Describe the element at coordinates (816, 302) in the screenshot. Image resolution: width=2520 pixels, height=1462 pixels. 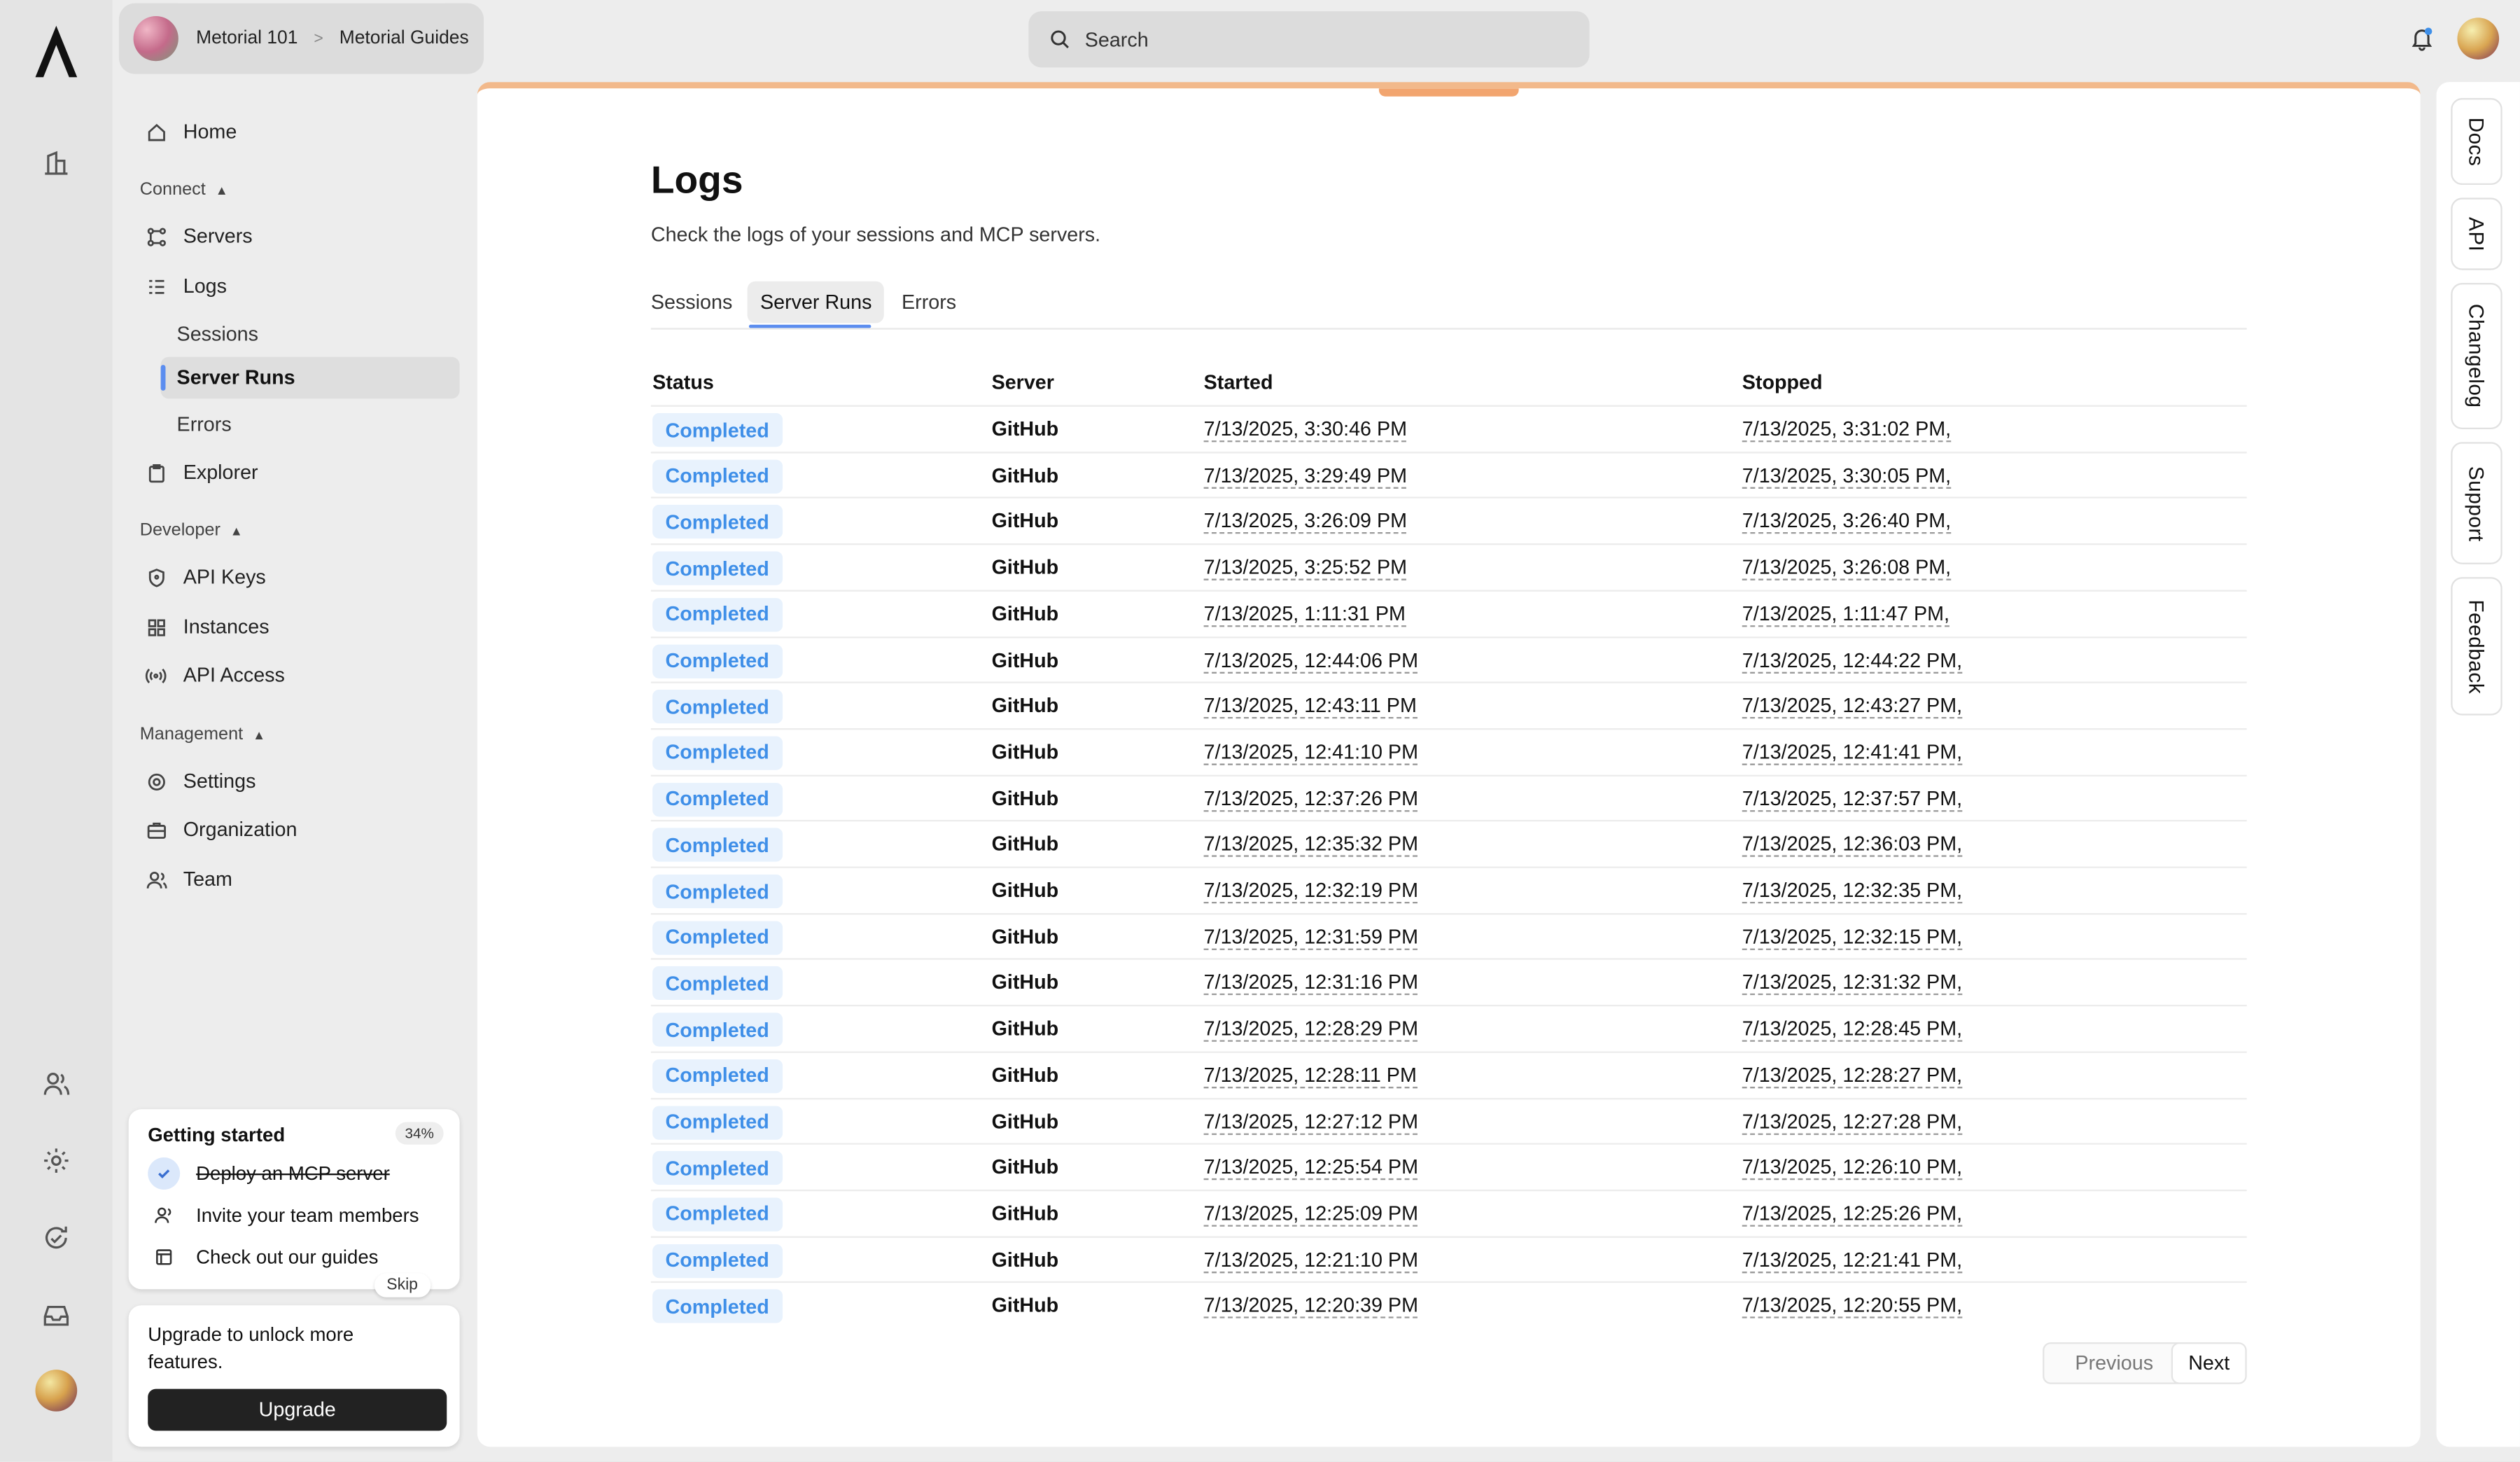
I see `tab-server-runs: Server Runs` at that location.